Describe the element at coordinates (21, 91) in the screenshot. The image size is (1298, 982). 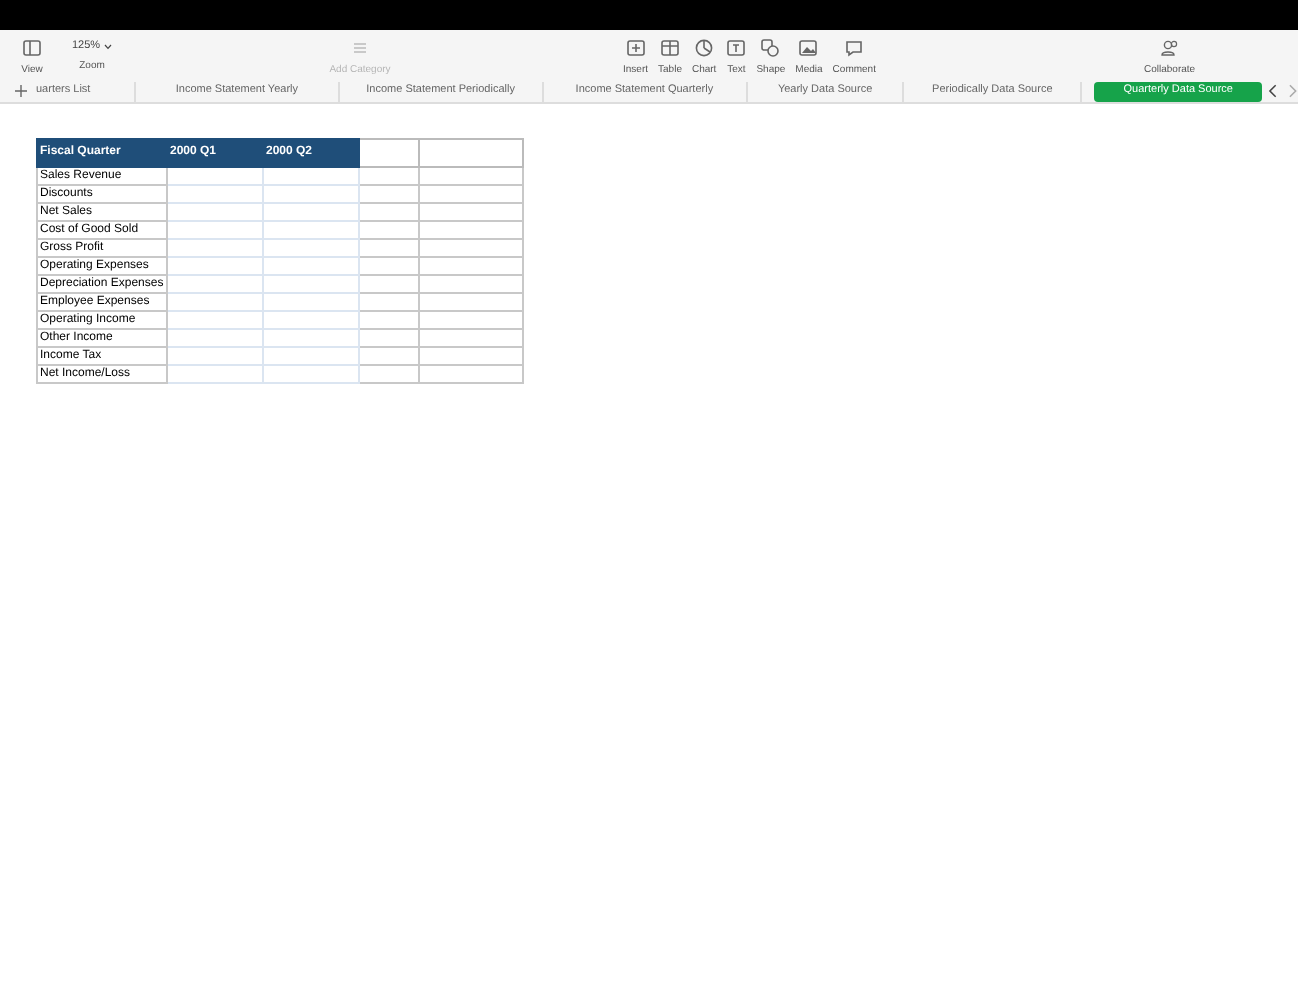
I see `add-icon` at that location.